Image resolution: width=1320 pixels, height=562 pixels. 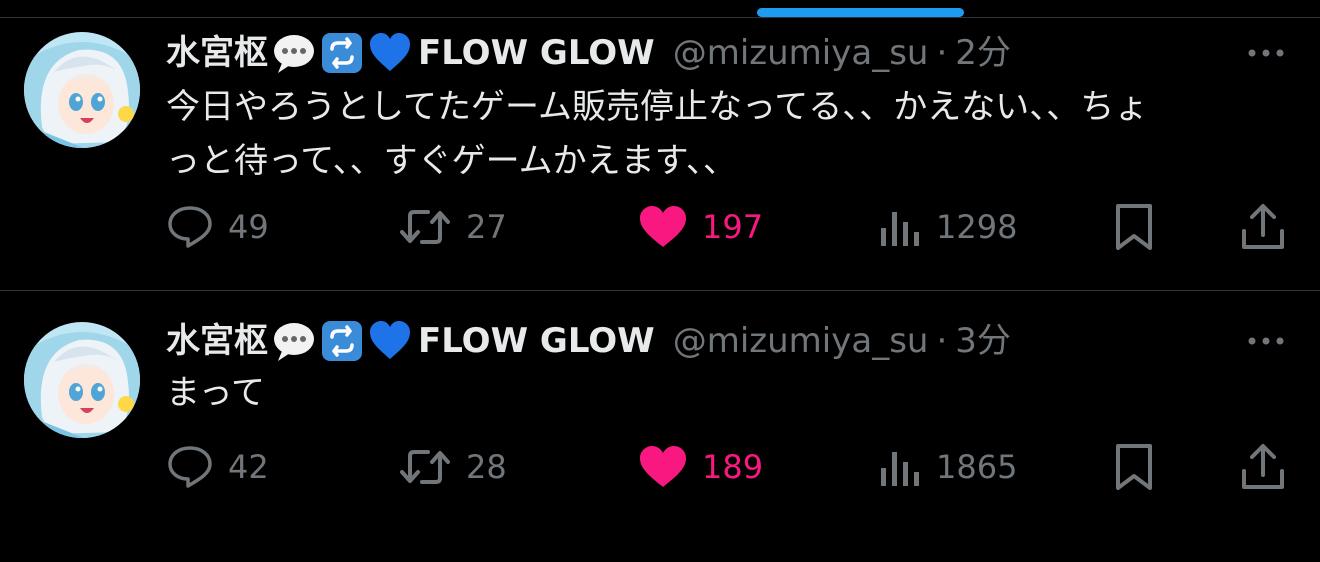 What do you see at coordinates (983, 341) in the screenshot?
I see `timestamp: 3分` at bounding box center [983, 341].